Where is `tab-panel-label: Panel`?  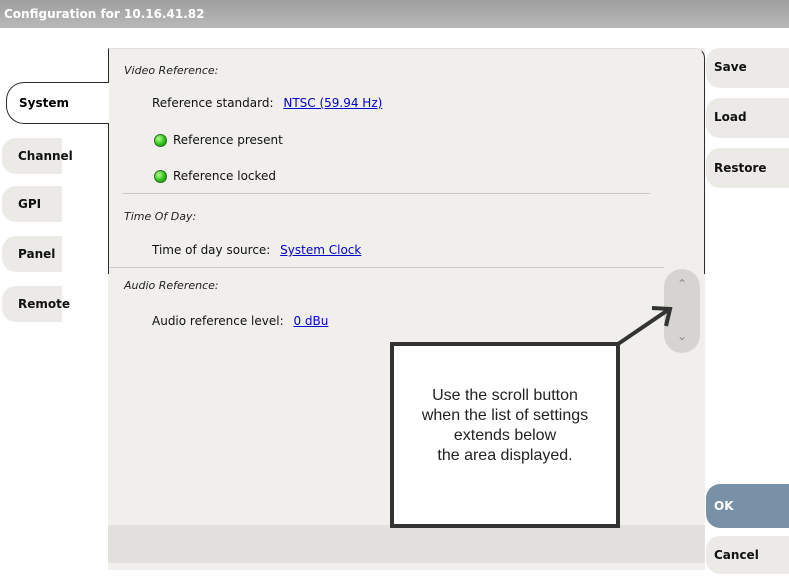
tab-panel-label: Panel is located at coordinates (37, 254).